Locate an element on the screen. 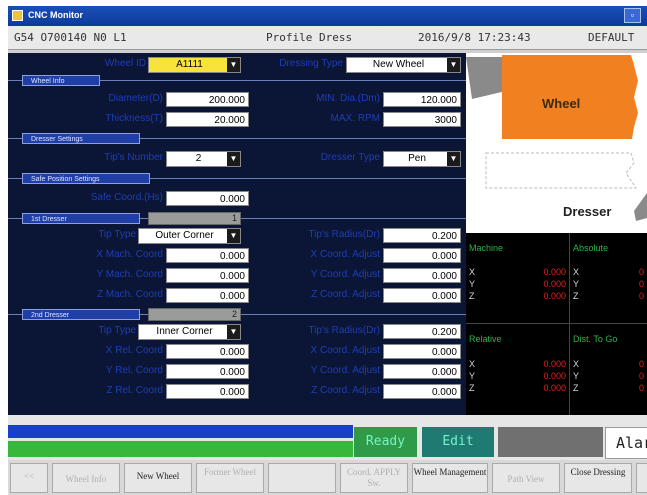 Image resolution: width=647 pixels, height=495 pixels. softkey-blank is located at coordinates (302, 478).